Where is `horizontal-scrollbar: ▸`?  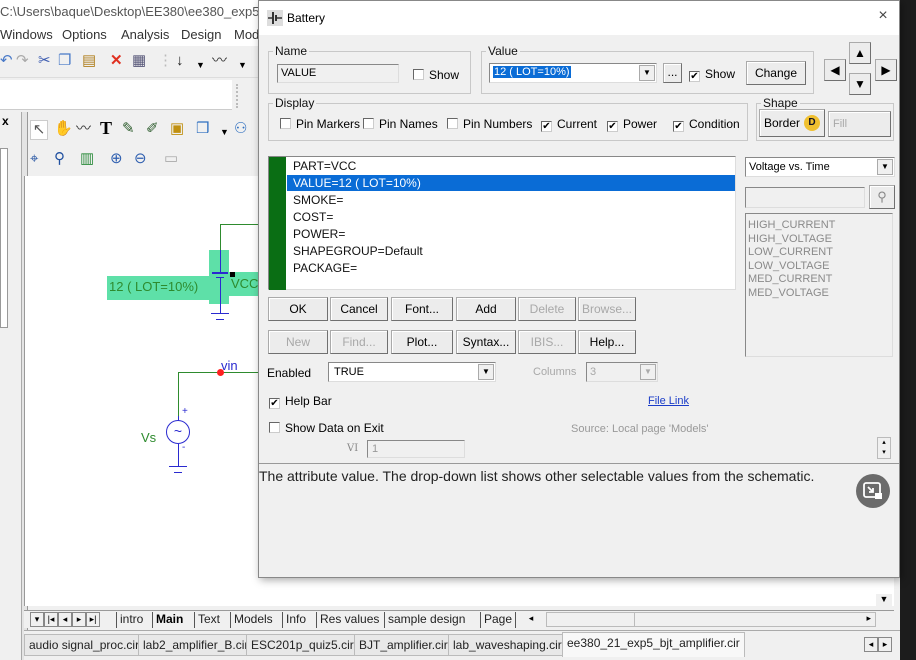
horizontal-scrollbar: ▸ is located at coordinates (711, 619).